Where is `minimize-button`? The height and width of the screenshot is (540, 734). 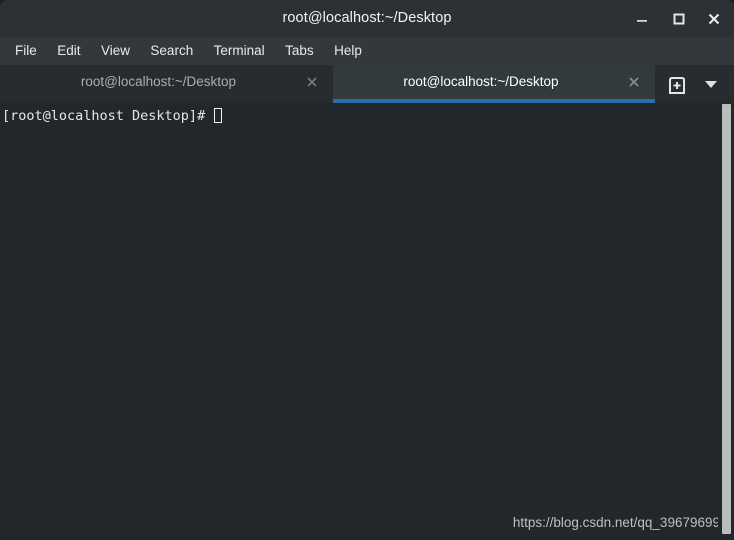 minimize-button is located at coordinates (642, 19).